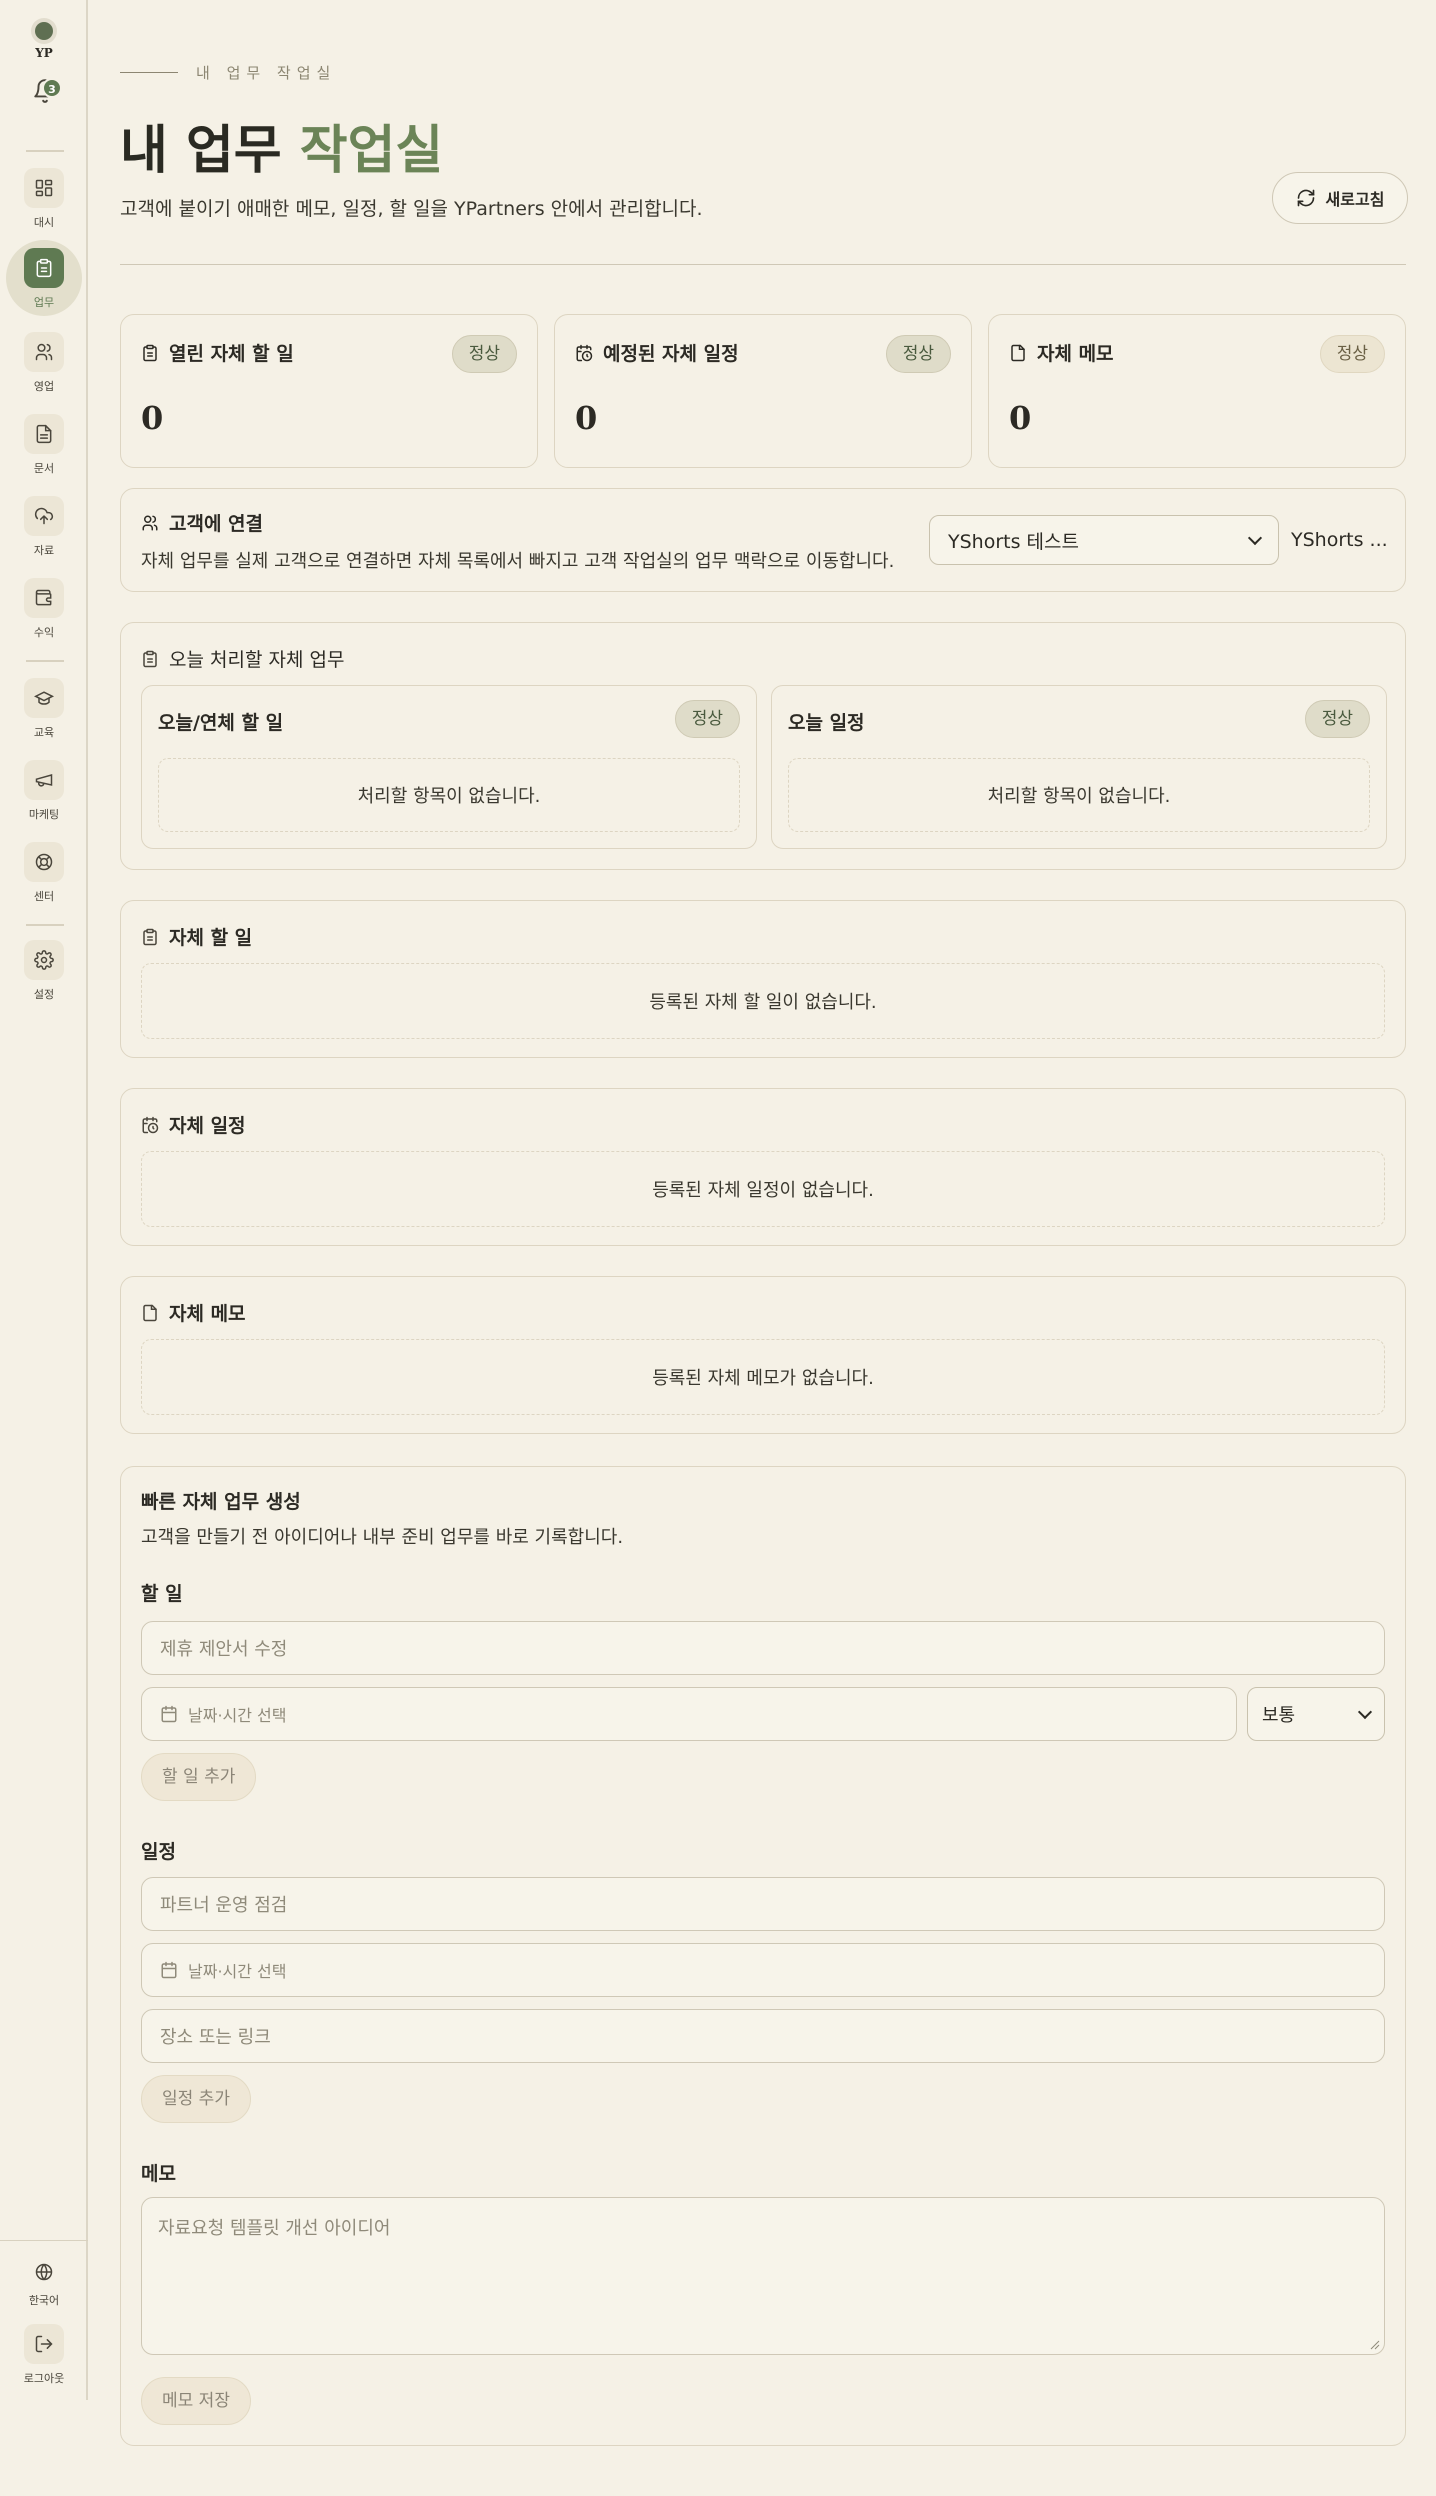 The height and width of the screenshot is (2496, 1436). I want to click on panel-title: 오늘/연체 할 일, so click(221, 723).